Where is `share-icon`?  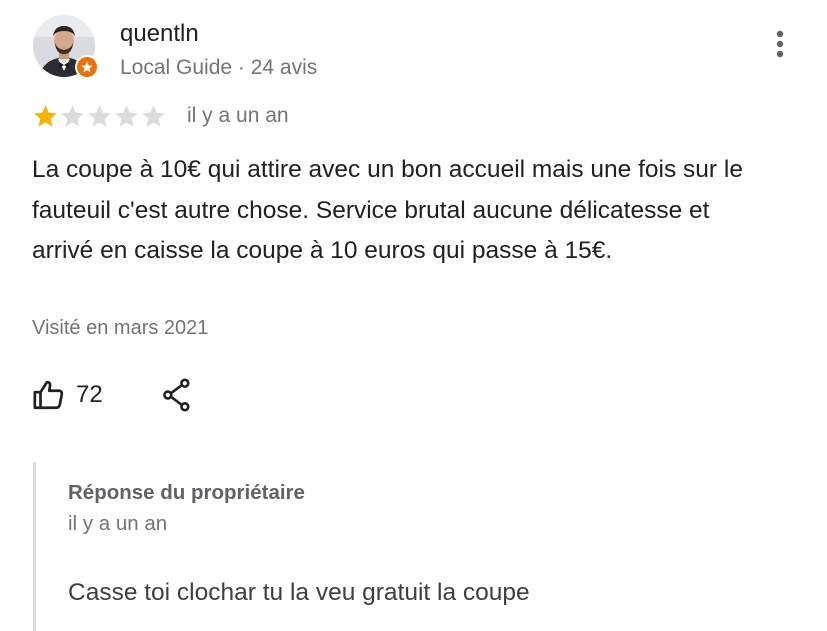 share-icon is located at coordinates (176, 395).